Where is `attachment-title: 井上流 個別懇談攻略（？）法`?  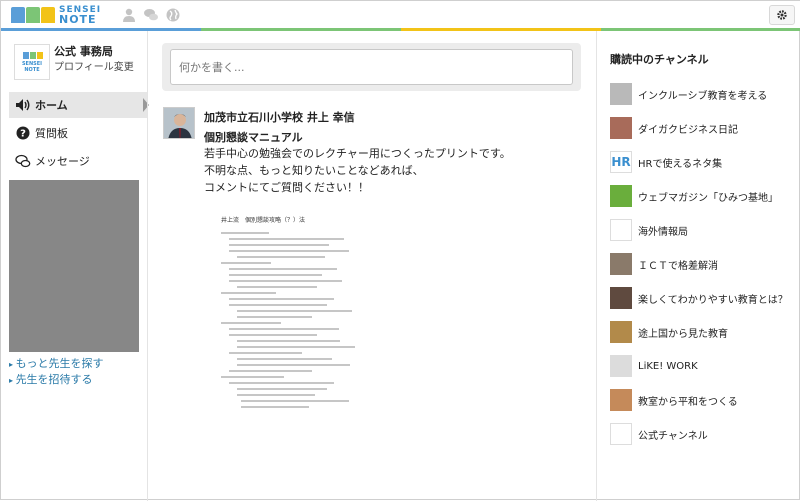 attachment-title: 井上流 個別懇談攻略（？）法 is located at coordinates (263, 220).